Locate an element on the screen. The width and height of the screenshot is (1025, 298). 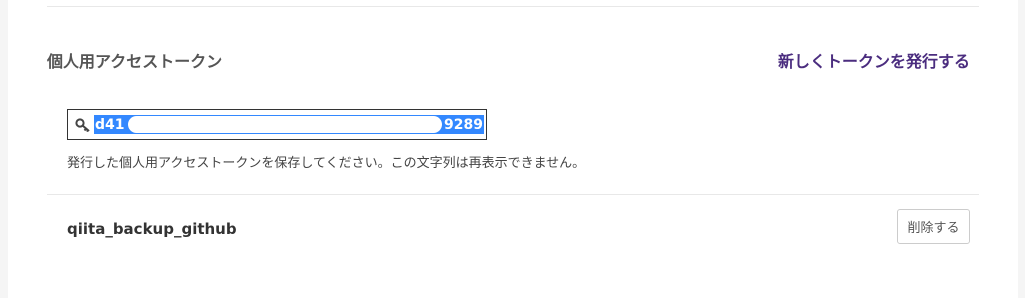
token-value-selection: d41 9289 is located at coordinates (289, 124).